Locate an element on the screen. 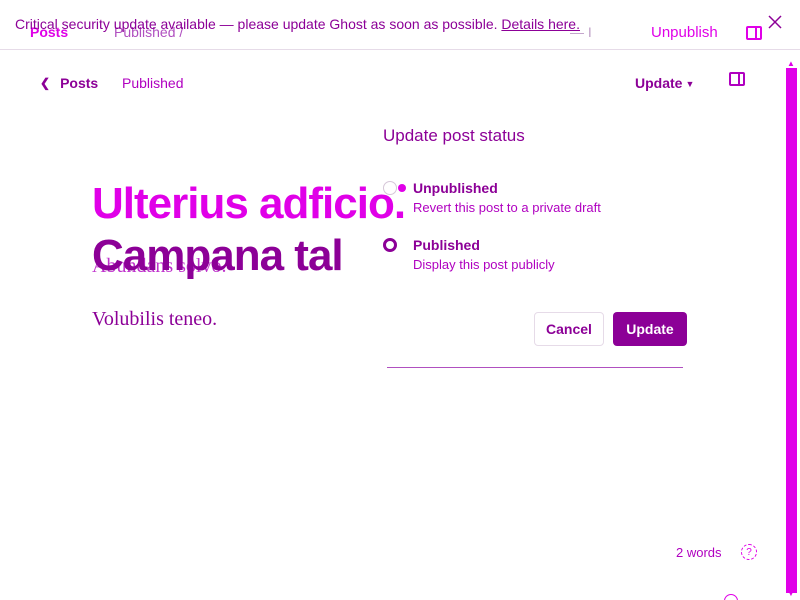  post-body-paragraph: Volubilis teneo. is located at coordinates (154, 319).